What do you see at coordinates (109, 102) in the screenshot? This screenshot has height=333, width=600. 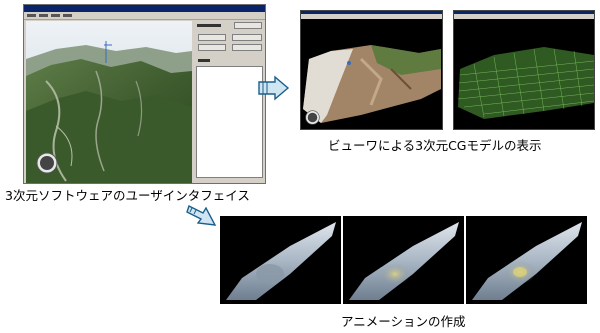 I see `terrain-viewport` at bounding box center [109, 102].